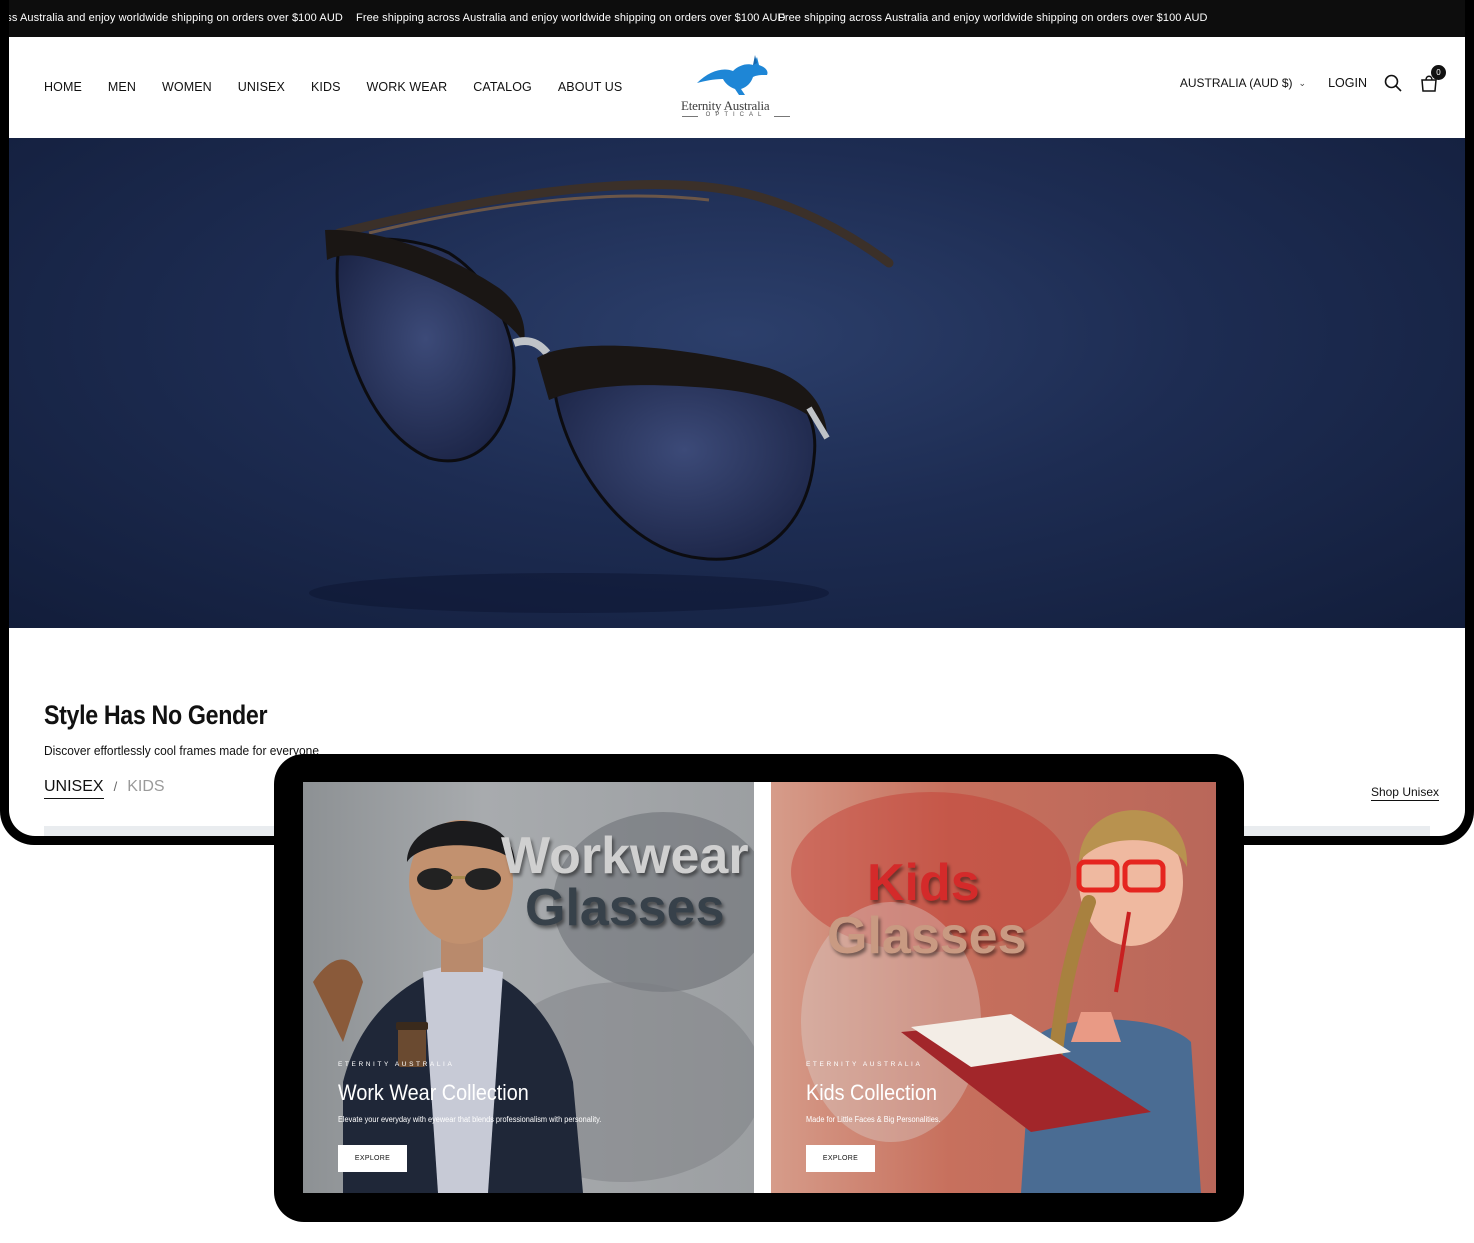  I want to click on tab-unisex: UNISEX, so click(74, 788).